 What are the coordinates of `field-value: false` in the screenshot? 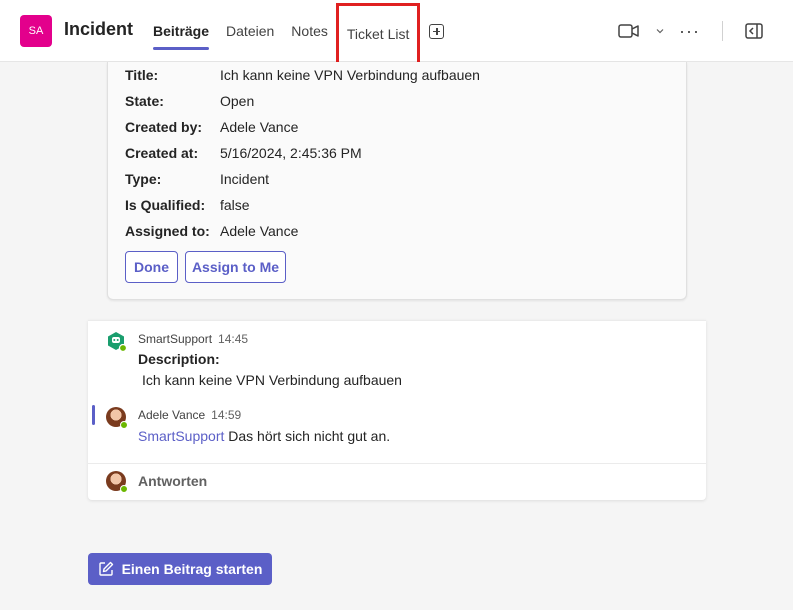 It's located at (235, 205).